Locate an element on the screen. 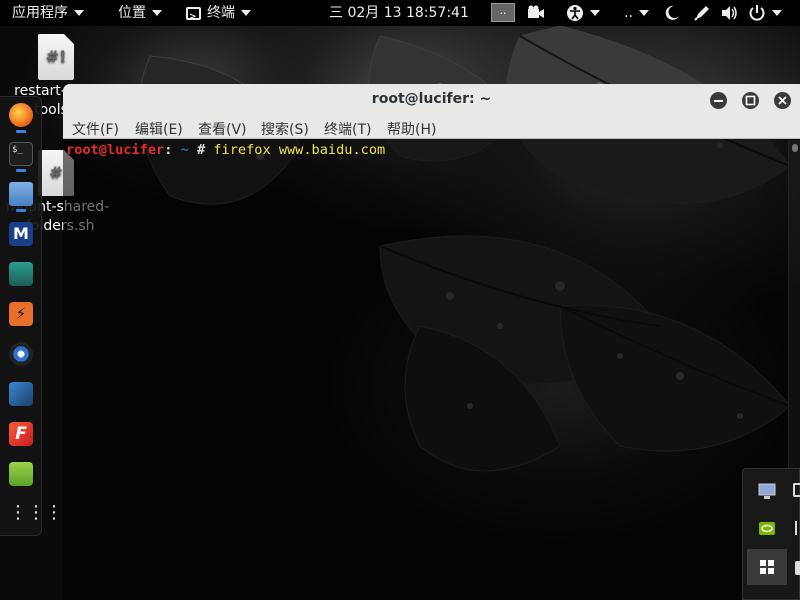 The width and height of the screenshot is (800, 600). night-mode-icon is located at coordinates (672, 13).